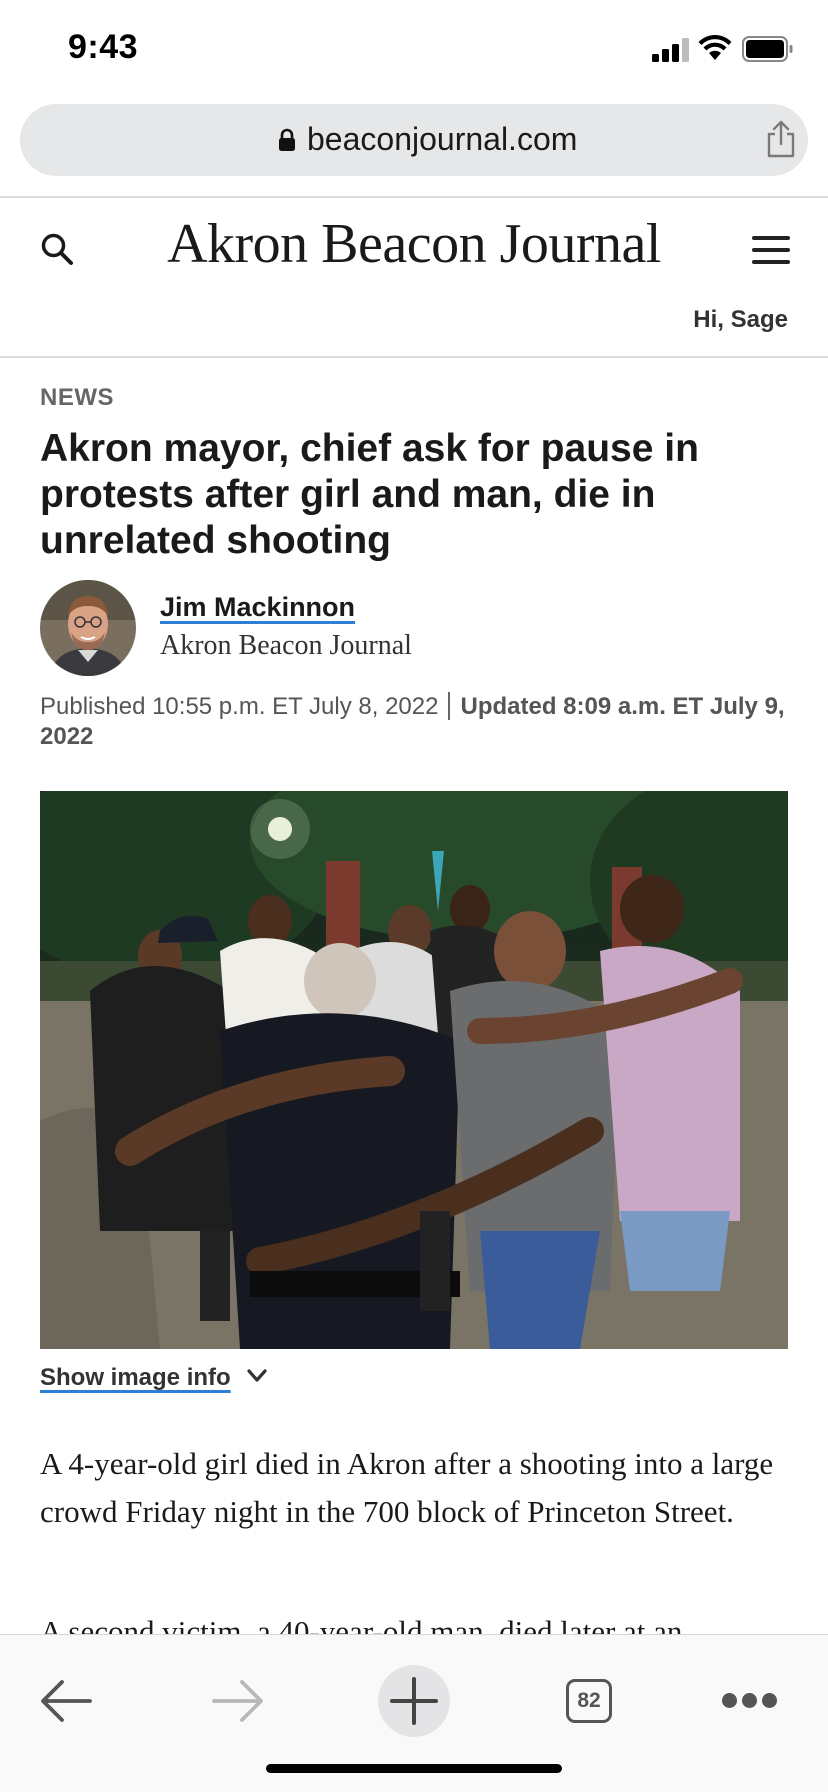 This screenshot has height=1792, width=828. Describe the element at coordinates (239, 706) in the screenshot. I see `published-date: Published 10:55 p.m. ET July 8, 2022` at that location.